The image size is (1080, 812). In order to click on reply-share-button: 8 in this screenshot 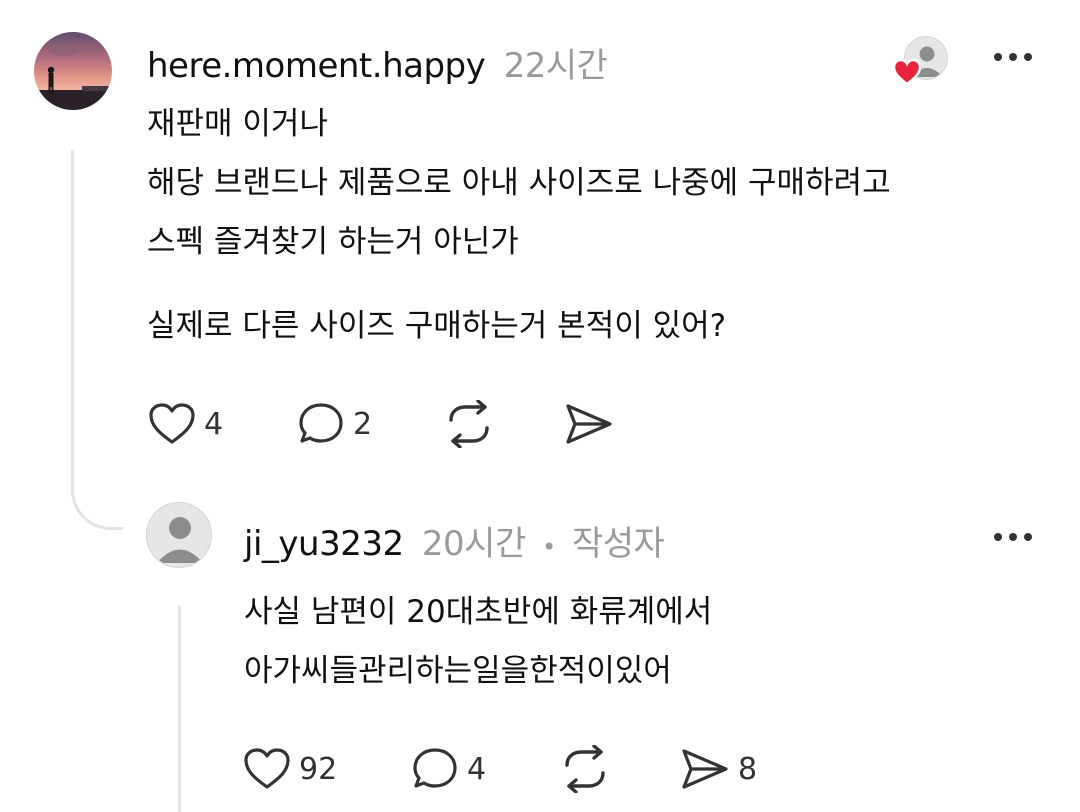, I will do `click(718, 769)`.